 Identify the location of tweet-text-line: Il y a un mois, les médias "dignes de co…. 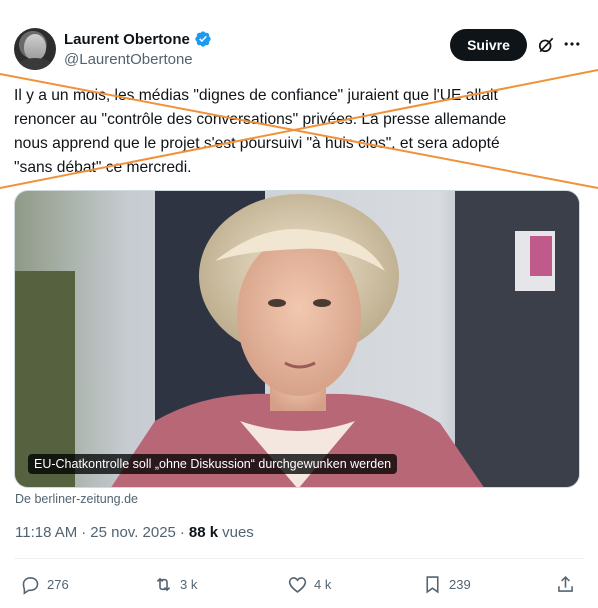
(256, 95).